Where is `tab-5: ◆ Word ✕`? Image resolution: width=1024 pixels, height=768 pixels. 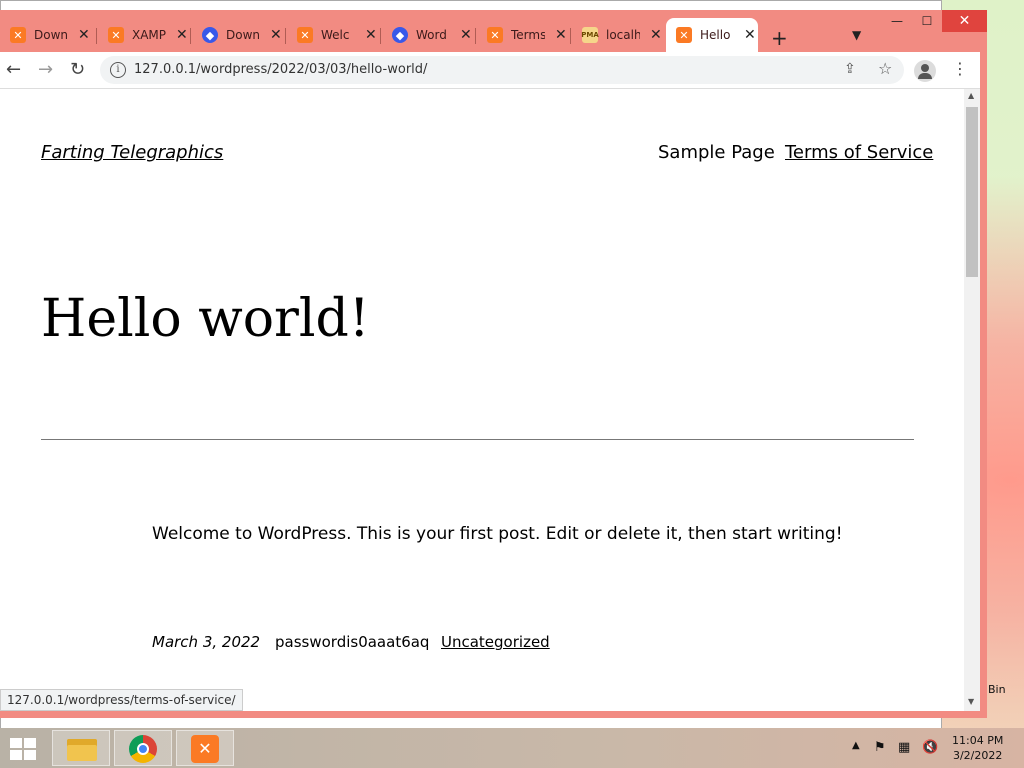
tab-5: ◆ Word ✕ is located at coordinates (427, 35).